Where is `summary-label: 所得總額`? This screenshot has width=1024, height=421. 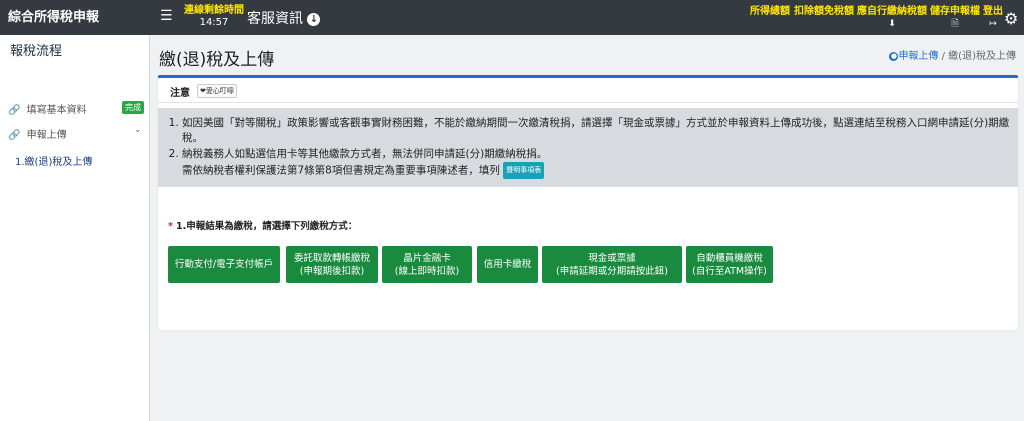 summary-label: 所得總額 is located at coordinates (770, 11).